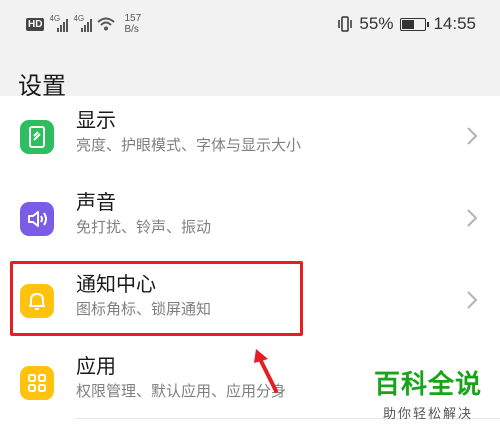 The height and width of the screenshot is (424, 500). Describe the element at coordinates (37, 219) in the screenshot. I see `sound-icon` at that location.